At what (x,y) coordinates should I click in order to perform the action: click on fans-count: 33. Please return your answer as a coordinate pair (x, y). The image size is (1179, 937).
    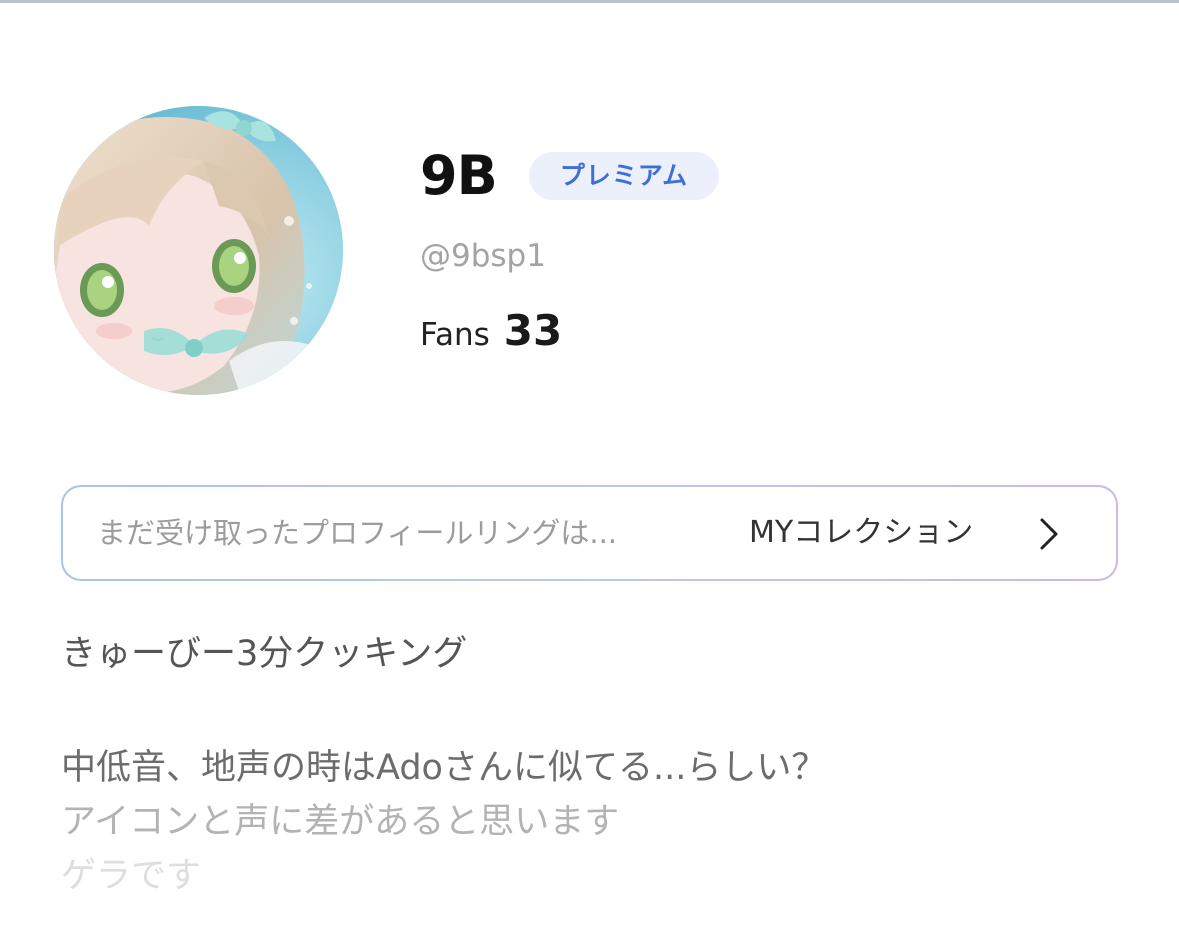
    Looking at the image, I should click on (533, 330).